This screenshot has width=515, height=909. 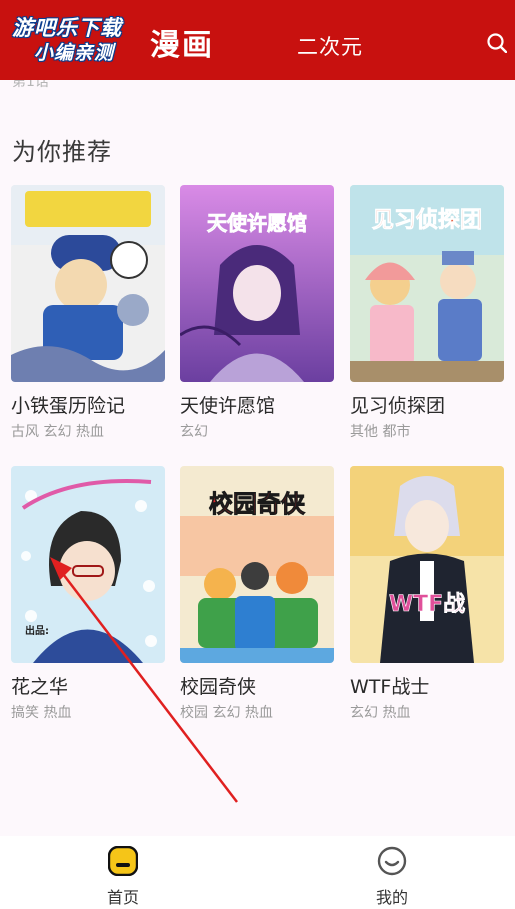 I want to click on cover-title-text: WTF战, so click(x=427, y=604).